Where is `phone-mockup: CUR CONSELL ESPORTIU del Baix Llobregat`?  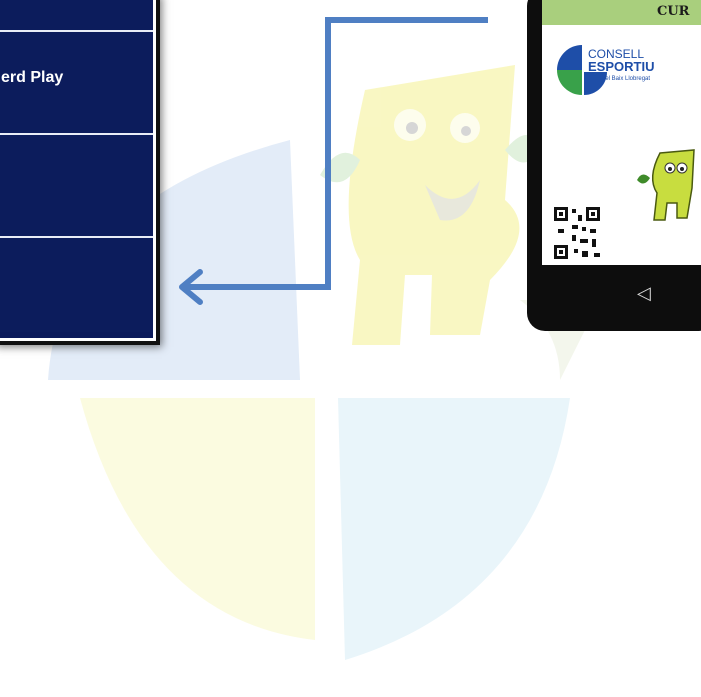 phone-mockup: CUR CONSELL ESPORTIU del Baix Llobregat is located at coordinates (614, 165).